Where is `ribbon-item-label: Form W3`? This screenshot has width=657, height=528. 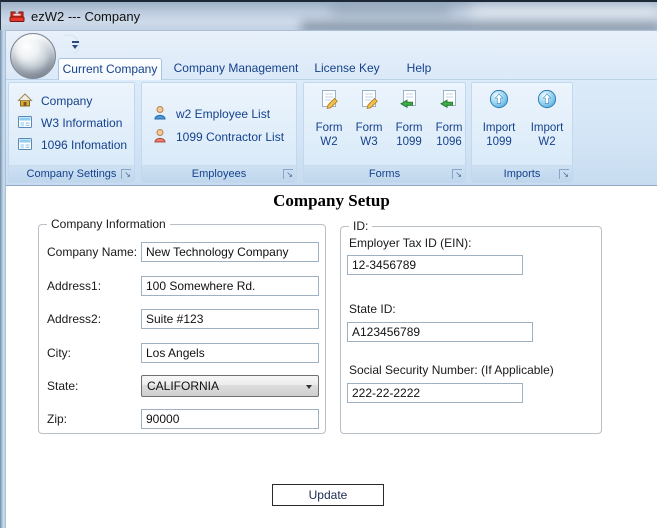 ribbon-item-label: Form W3 is located at coordinates (369, 134).